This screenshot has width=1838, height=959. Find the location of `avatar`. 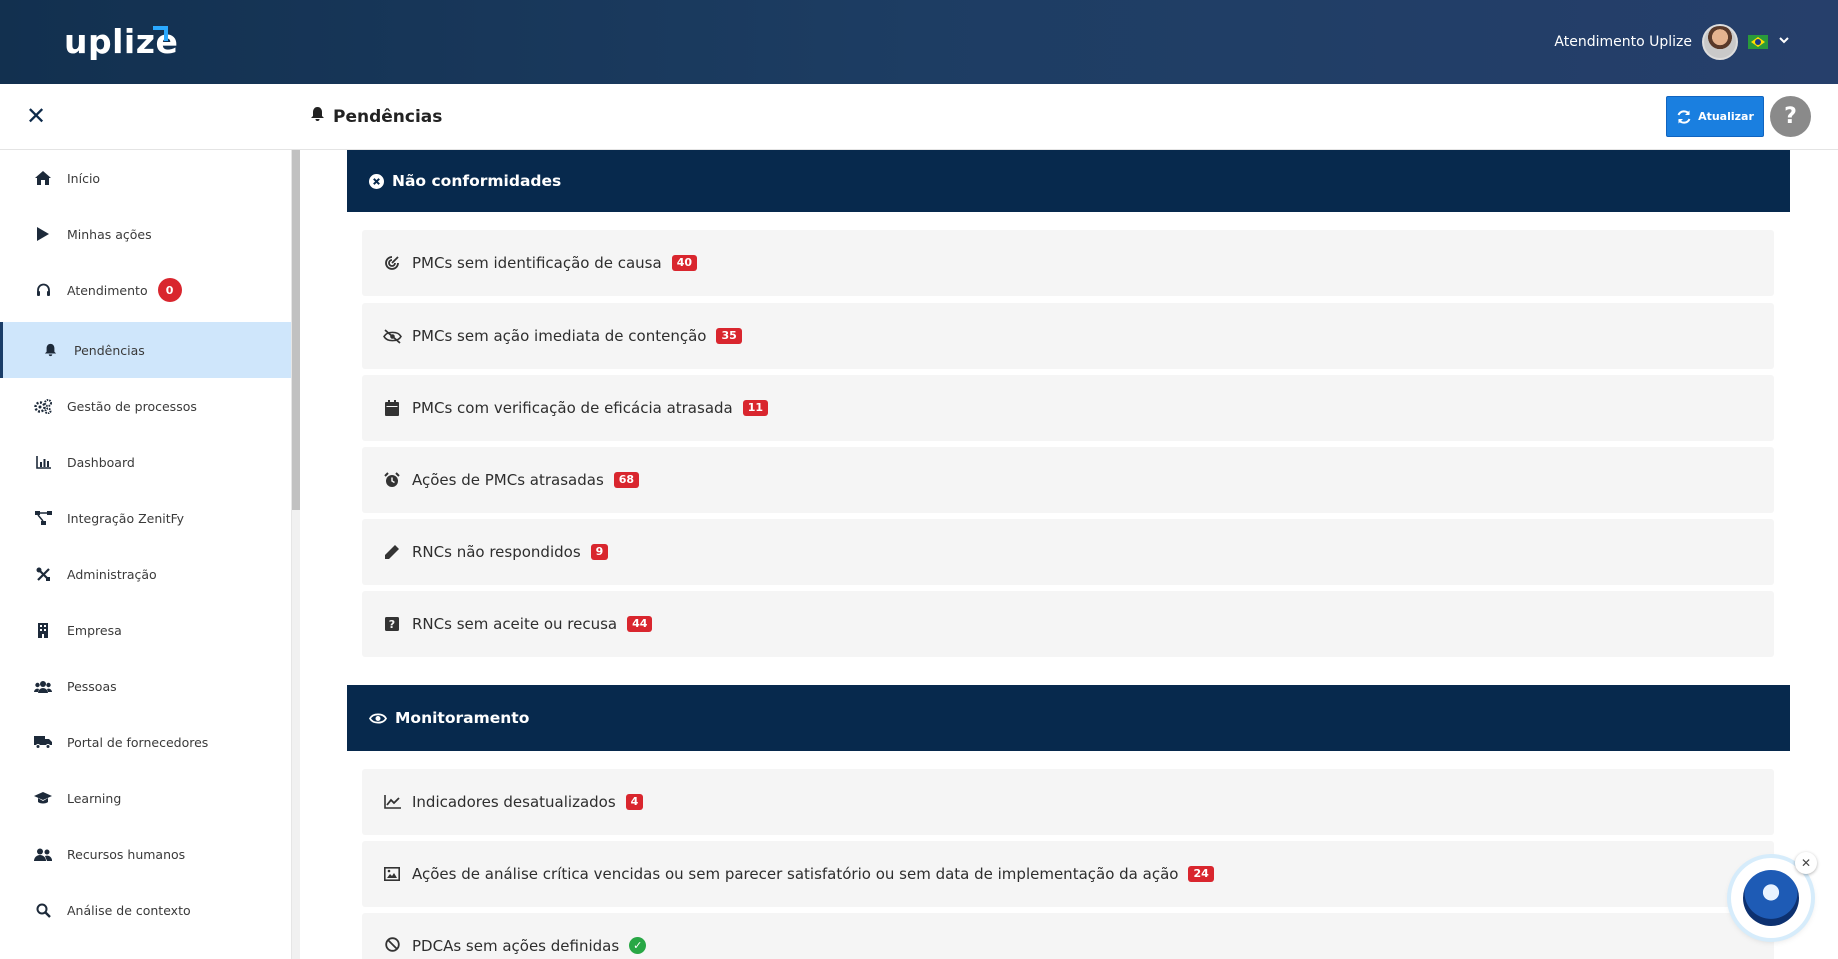

avatar is located at coordinates (1720, 42).